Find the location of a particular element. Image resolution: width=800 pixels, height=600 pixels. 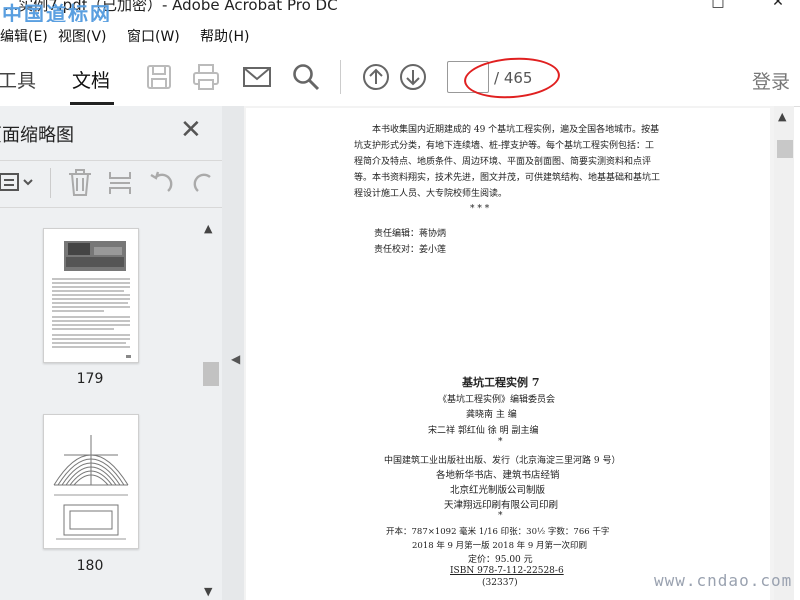

isbn: ISBN 978-7-112-22528-6 is located at coordinates (507, 571).